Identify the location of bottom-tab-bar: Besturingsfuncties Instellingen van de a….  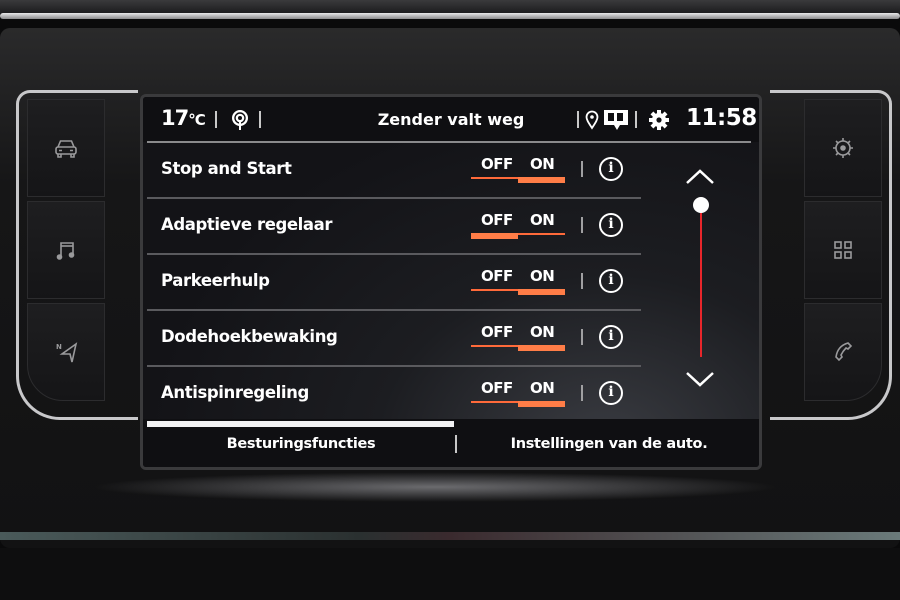
(451, 443).